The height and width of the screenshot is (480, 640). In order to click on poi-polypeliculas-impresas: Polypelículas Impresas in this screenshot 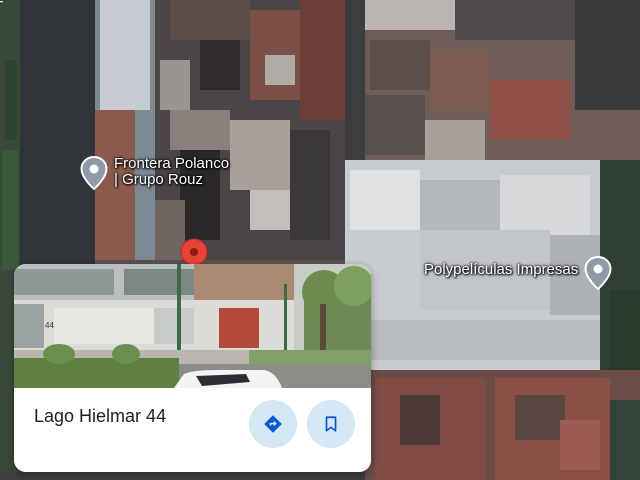, I will do `click(518, 273)`.